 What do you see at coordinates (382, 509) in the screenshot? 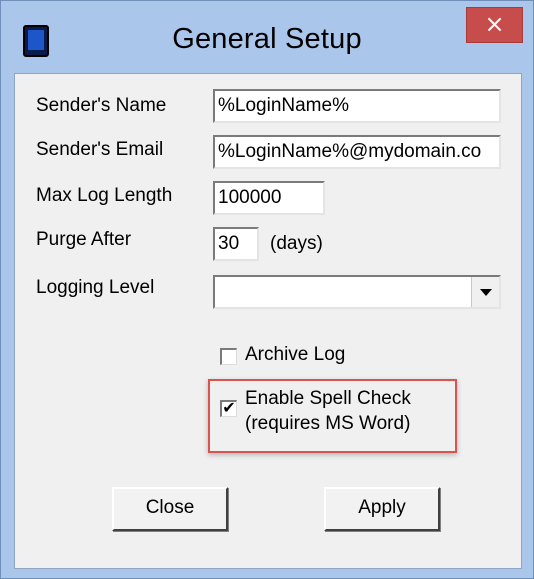
I see `apply-button: Apply` at bounding box center [382, 509].